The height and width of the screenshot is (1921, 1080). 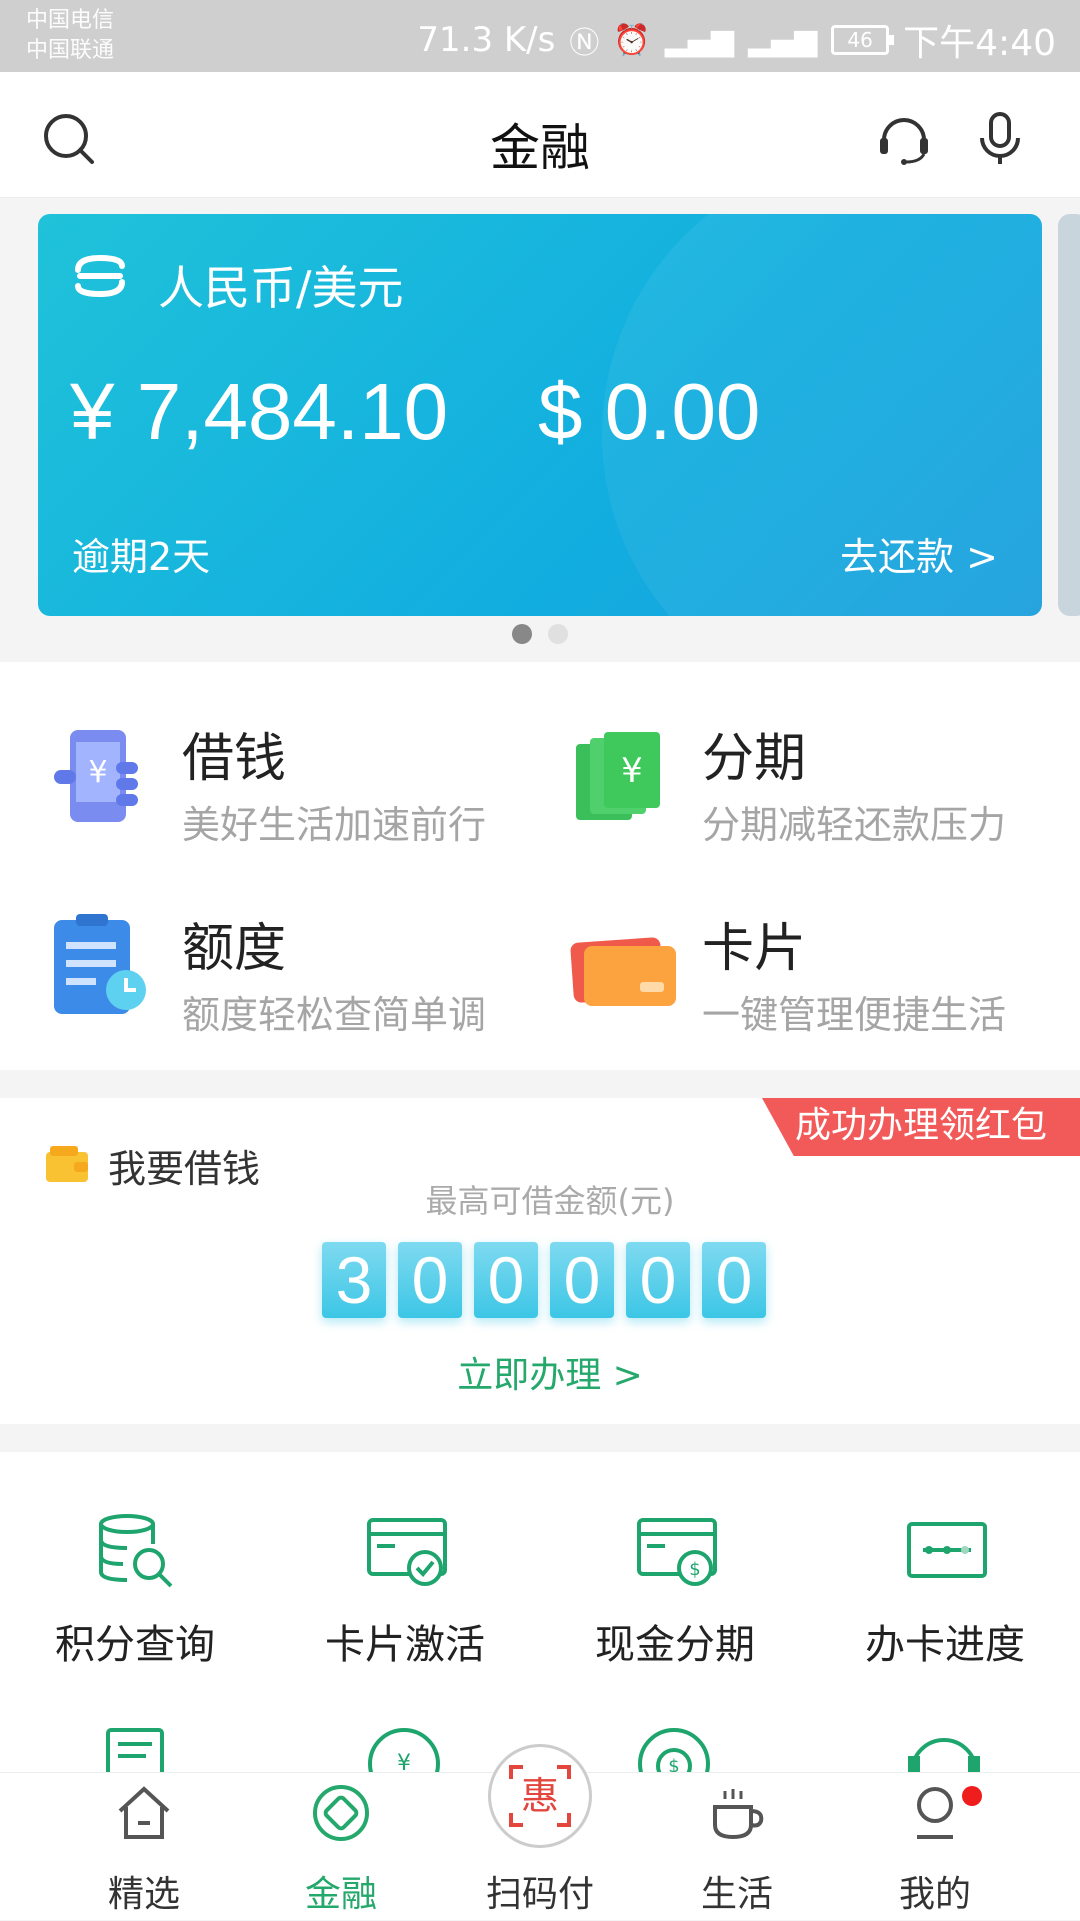 I want to click on cup-icon, so click(x=738, y=1814).